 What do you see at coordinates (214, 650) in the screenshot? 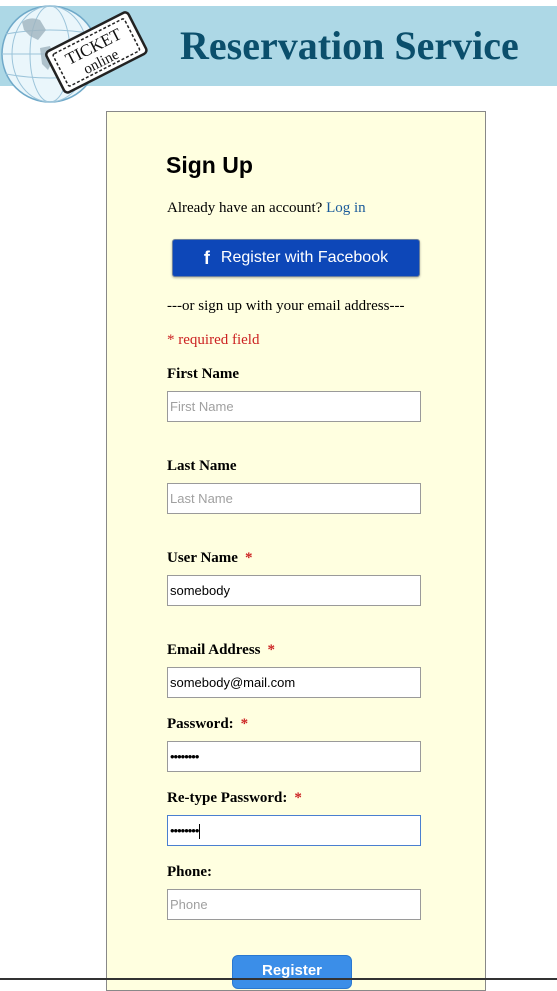
I see `email-label-text: Email Address` at bounding box center [214, 650].